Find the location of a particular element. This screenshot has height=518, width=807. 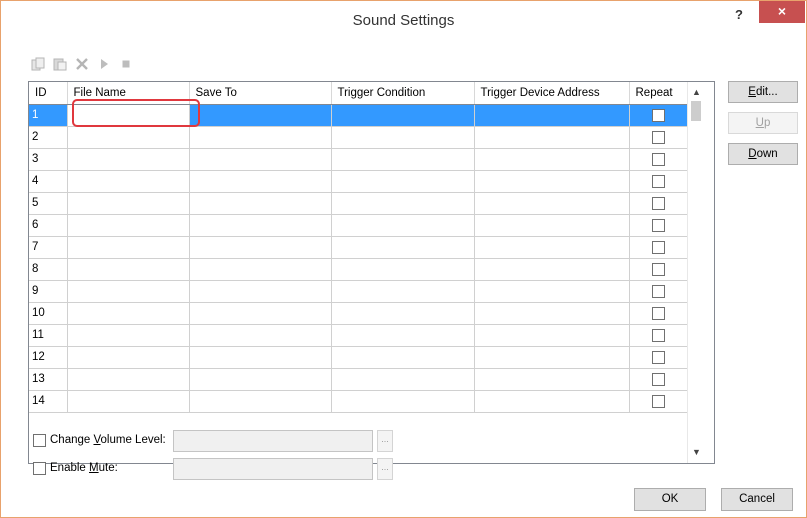

column-header-id: ID is located at coordinates (48, 93).